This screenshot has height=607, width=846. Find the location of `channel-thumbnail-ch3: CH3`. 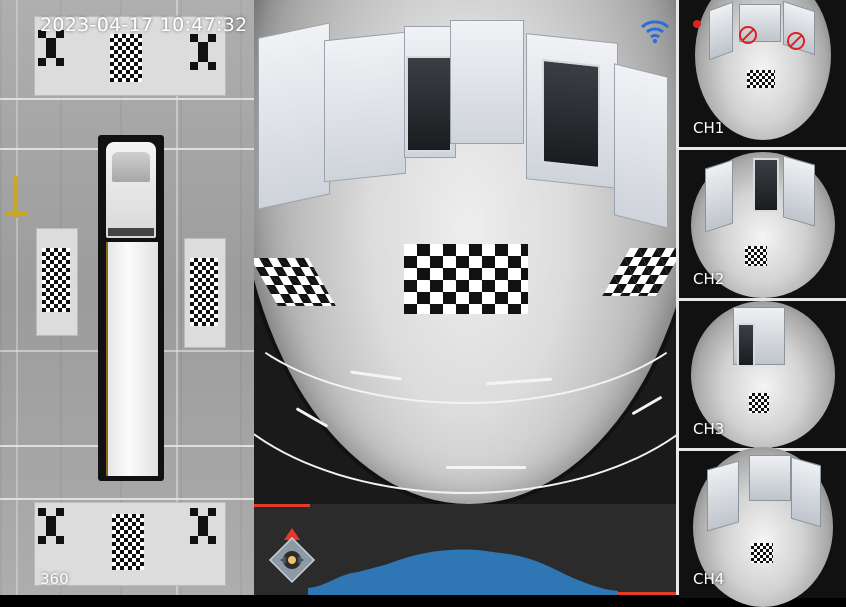

channel-thumbnail-ch3: CH3 is located at coordinates (762, 373).